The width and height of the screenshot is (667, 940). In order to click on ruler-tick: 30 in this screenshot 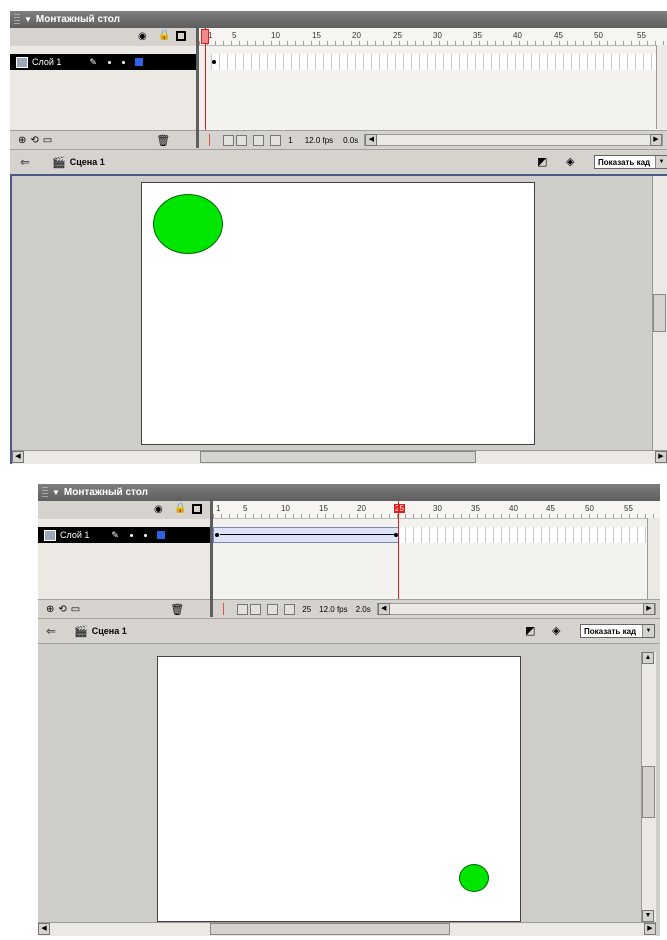, I will do `click(437, 35)`.